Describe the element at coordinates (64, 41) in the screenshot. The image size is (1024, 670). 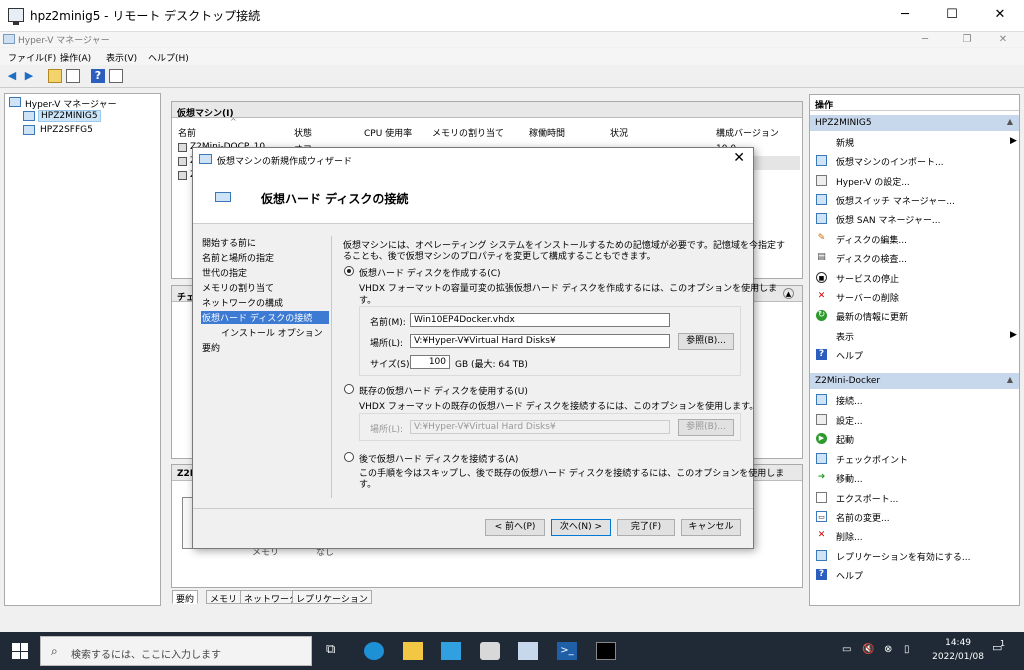
I see `app-title: Hyper-V マネージャー` at that location.